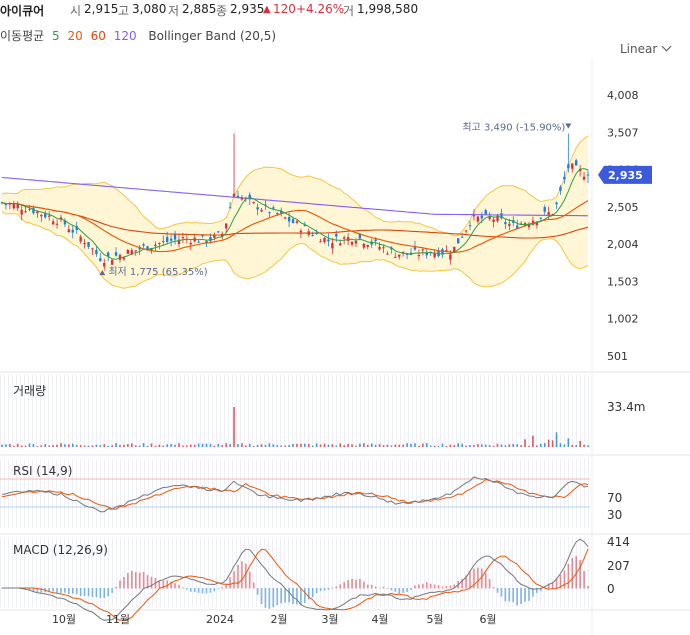 The height and width of the screenshot is (635, 690). I want to click on macd-tick-1: 207, so click(618, 566).